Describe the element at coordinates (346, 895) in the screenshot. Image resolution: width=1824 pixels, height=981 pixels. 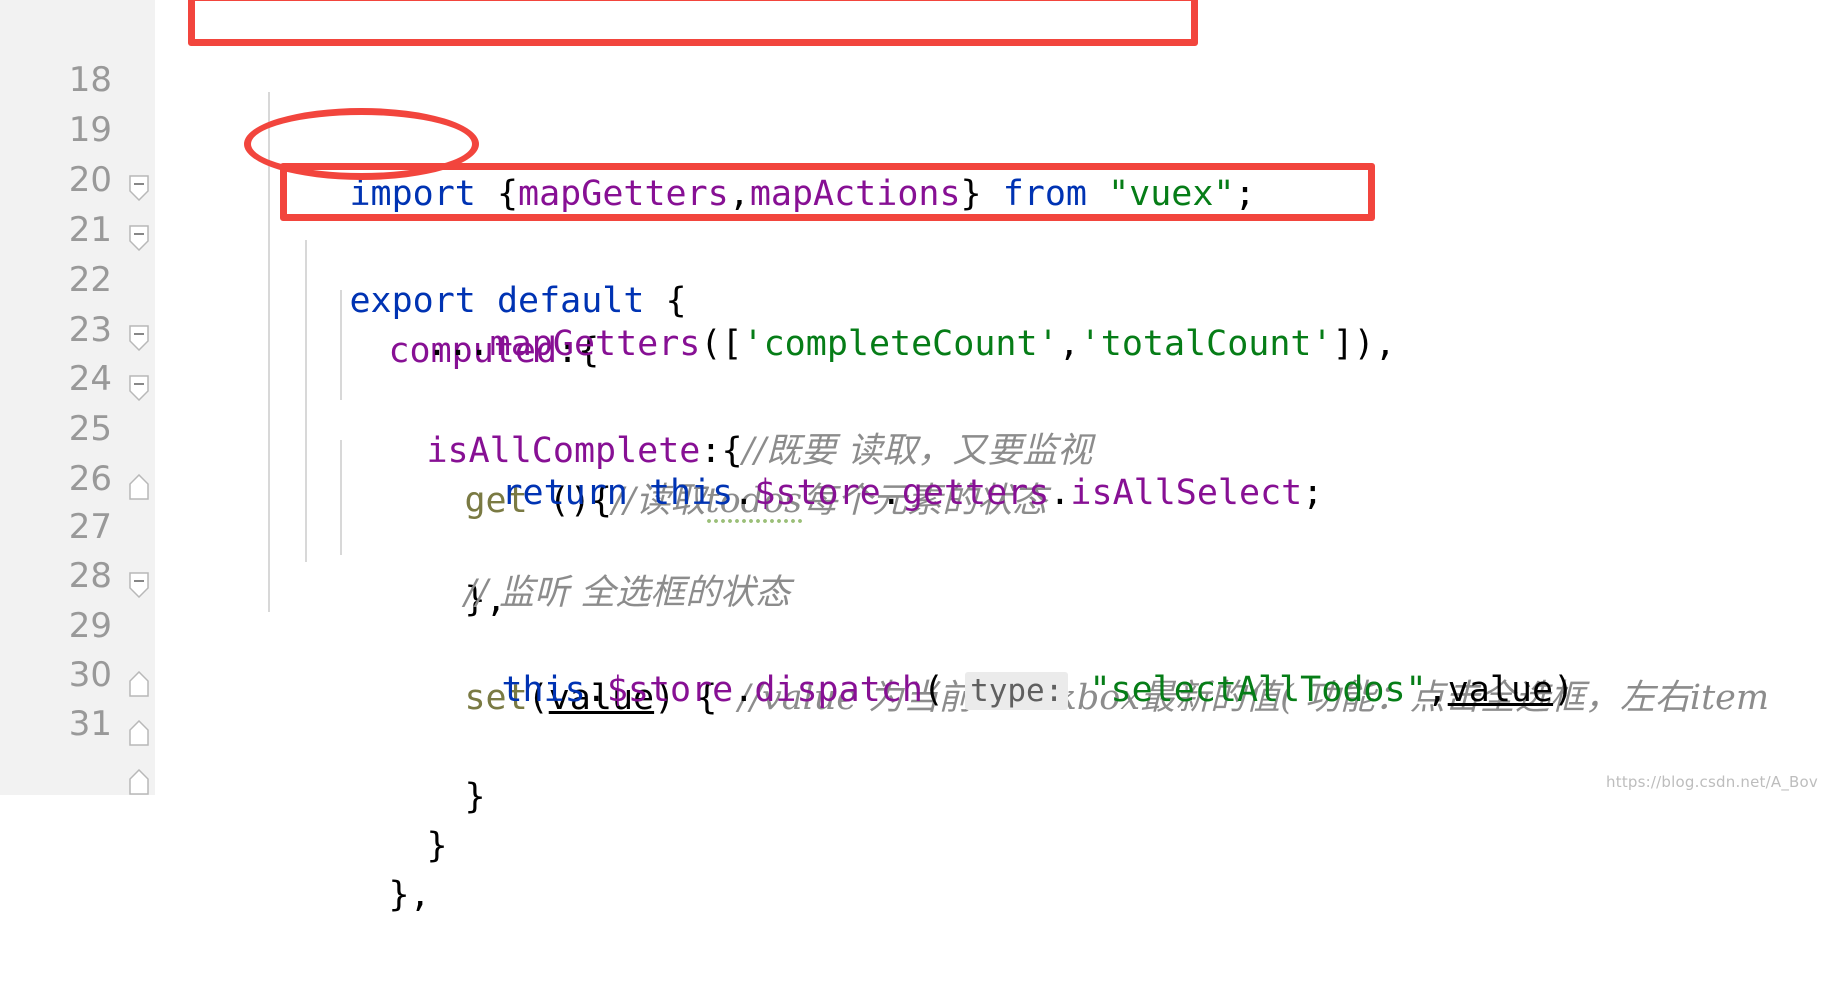
I see `line-content: },` at that location.